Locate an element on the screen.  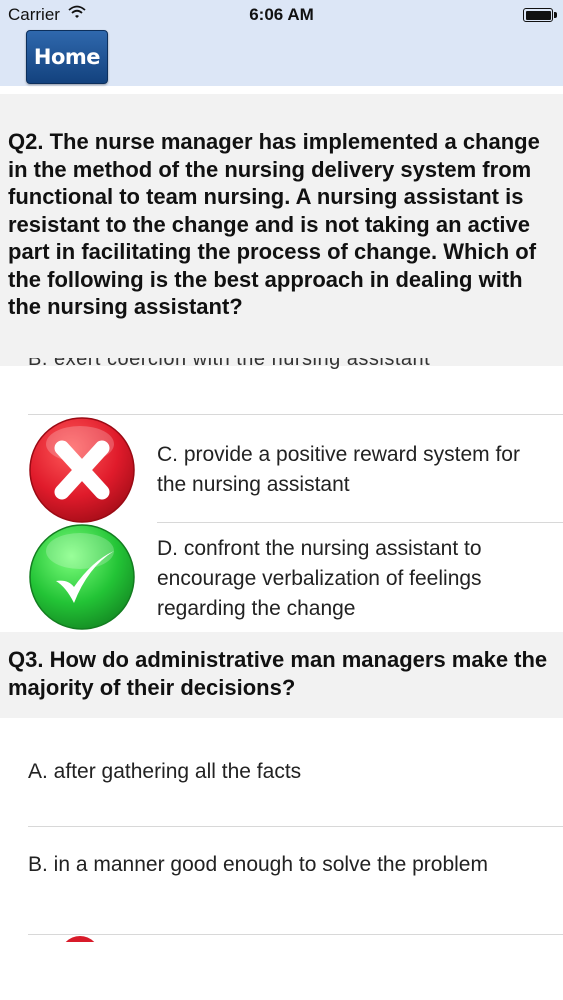
clock: 6:06 AM is located at coordinates (281, 14).